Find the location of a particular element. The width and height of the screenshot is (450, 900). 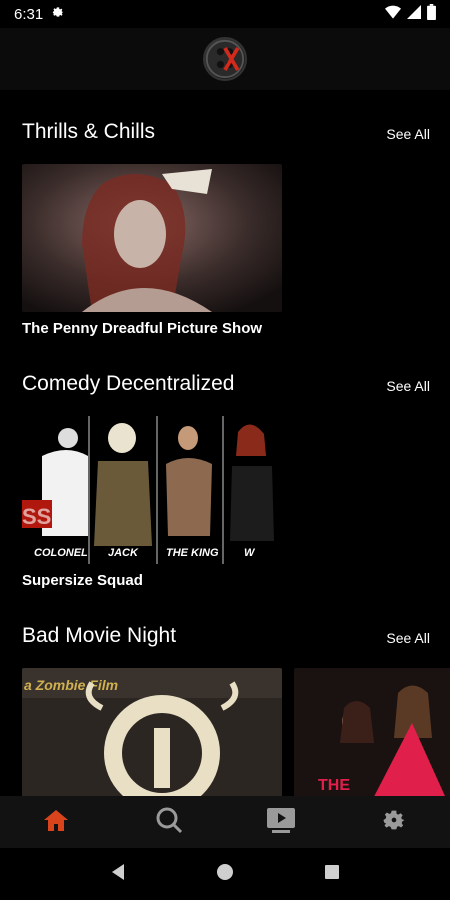

poster-text-jack: JACK is located at coordinates (123, 553).